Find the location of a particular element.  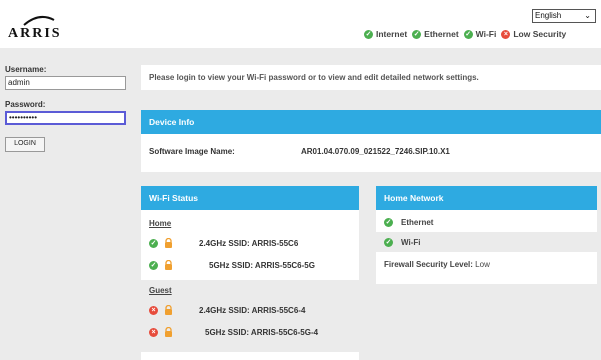

wifi-row-guest-5: × 5GHz SSID: ARRIS-55C6-5G-4 is located at coordinates (250, 332).